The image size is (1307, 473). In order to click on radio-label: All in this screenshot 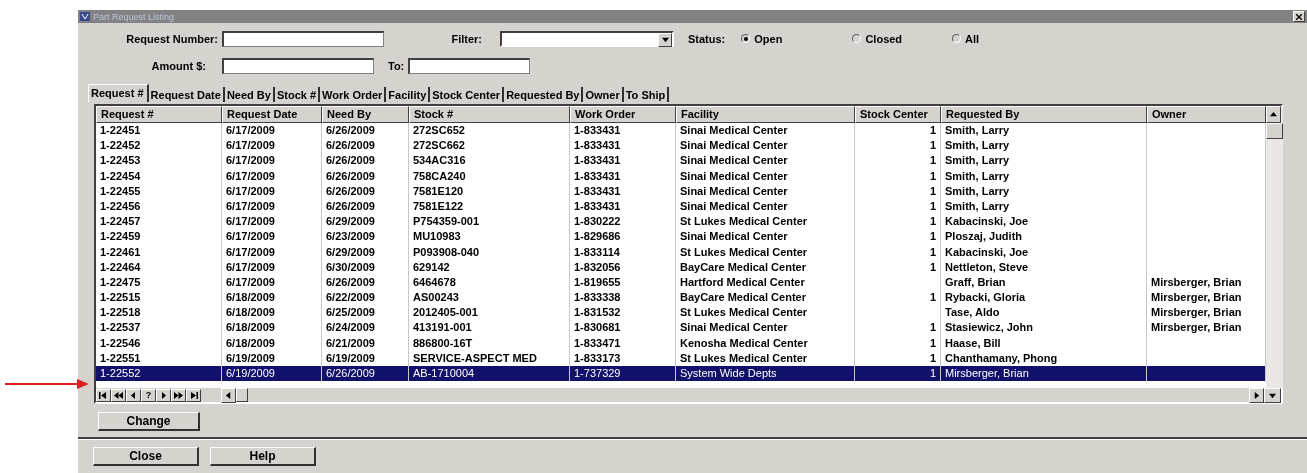, I will do `click(972, 38)`.